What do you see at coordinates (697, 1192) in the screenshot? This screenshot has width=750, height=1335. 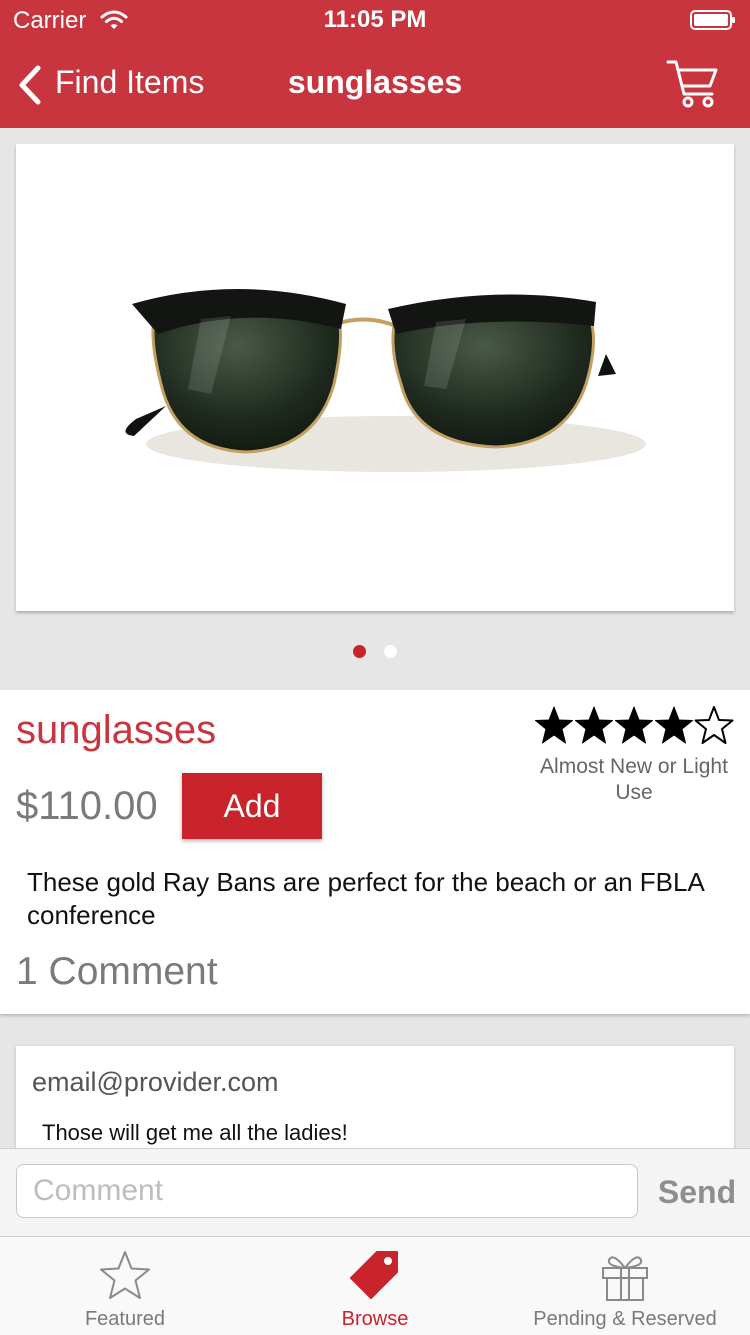 I see `send-button: Send` at bounding box center [697, 1192].